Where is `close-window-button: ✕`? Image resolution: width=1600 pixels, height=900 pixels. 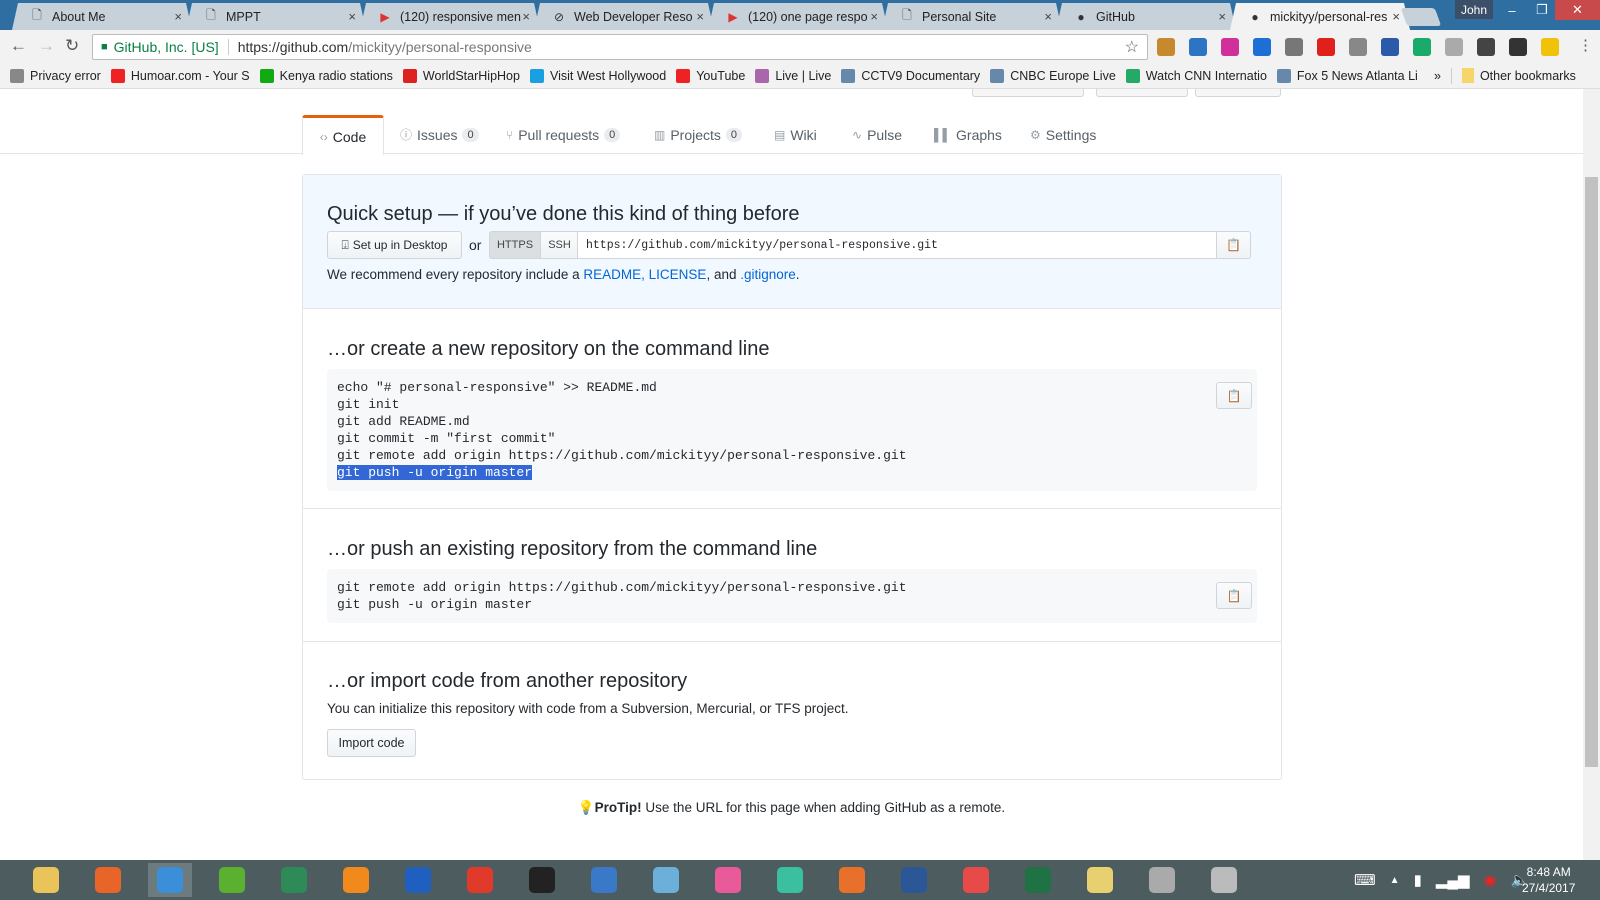
close-window-button: ✕ is located at coordinates (1577, 10).